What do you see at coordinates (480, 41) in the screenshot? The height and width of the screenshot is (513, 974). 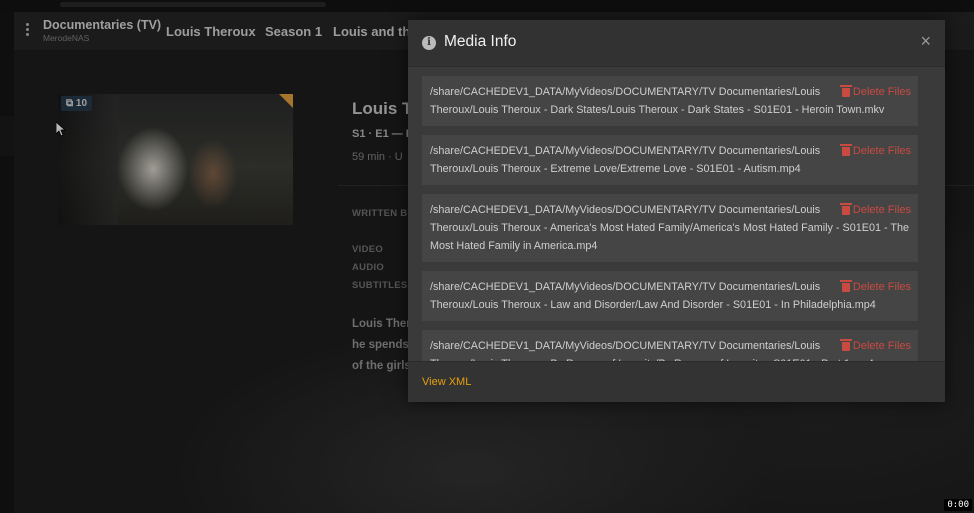 I see `modal-title: Media Info` at bounding box center [480, 41].